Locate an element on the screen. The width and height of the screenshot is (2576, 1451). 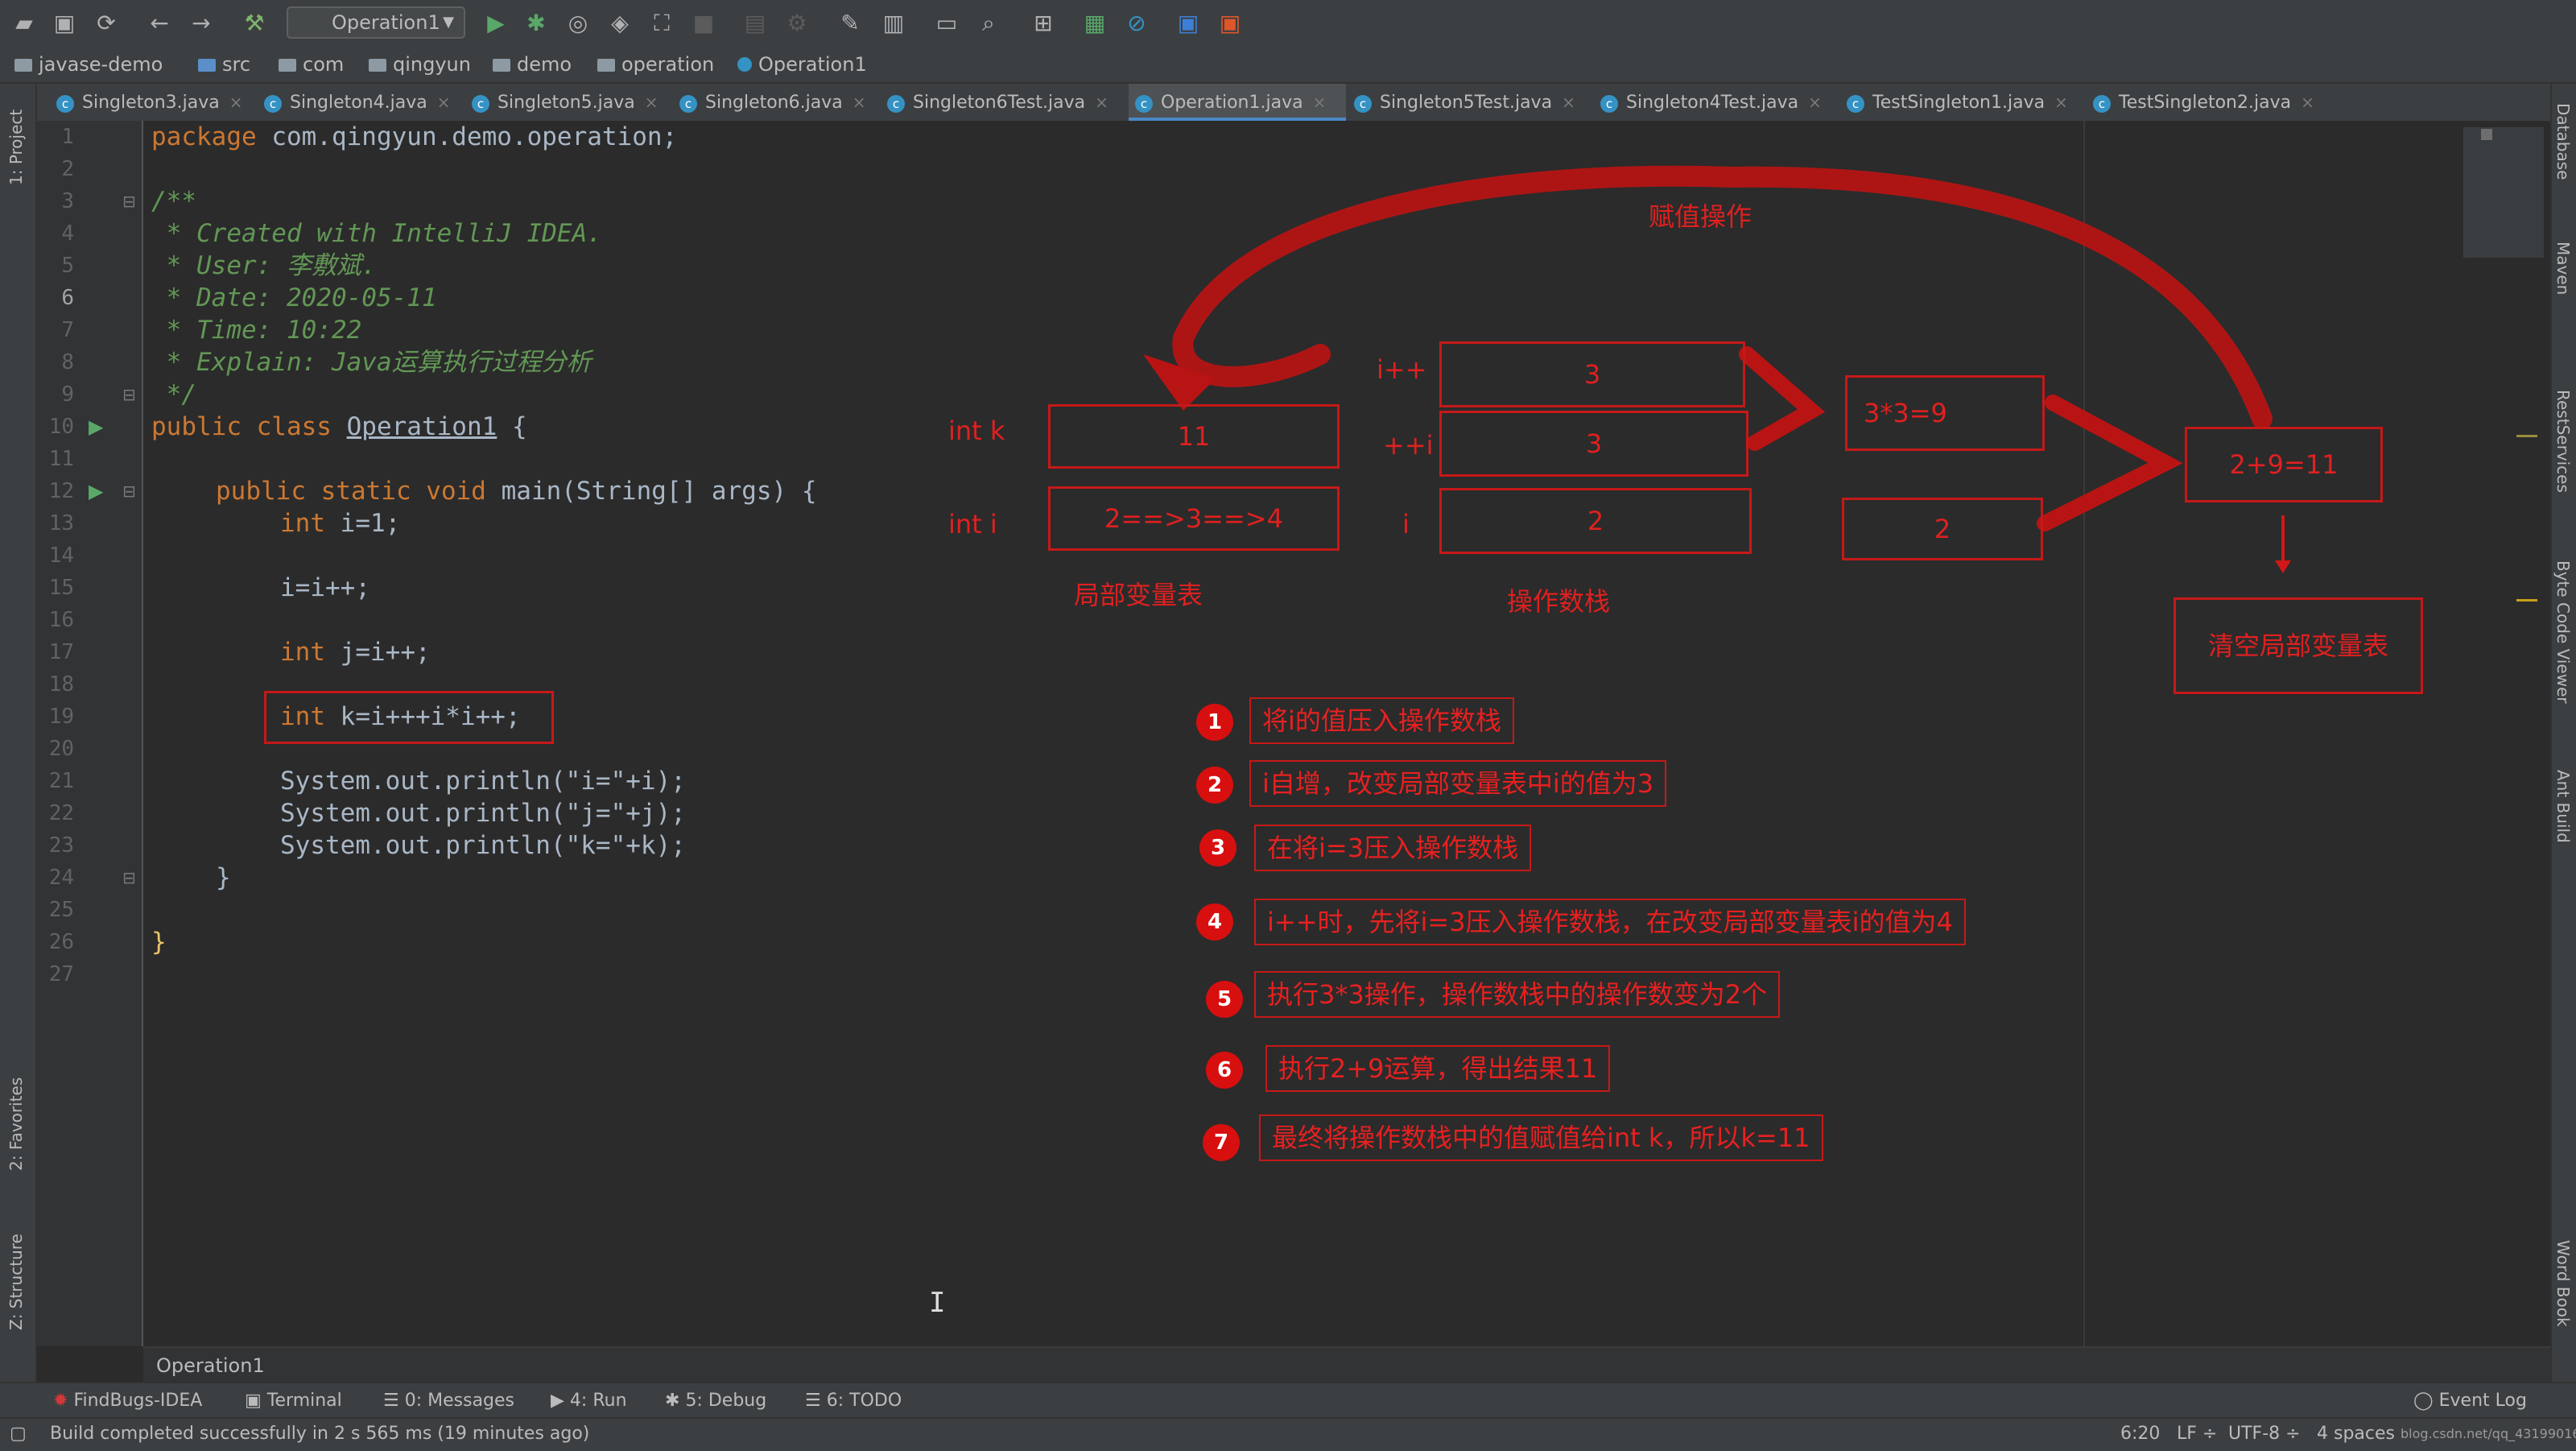
assign-label: 赋值操作 is located at coordinates (1700, 216).